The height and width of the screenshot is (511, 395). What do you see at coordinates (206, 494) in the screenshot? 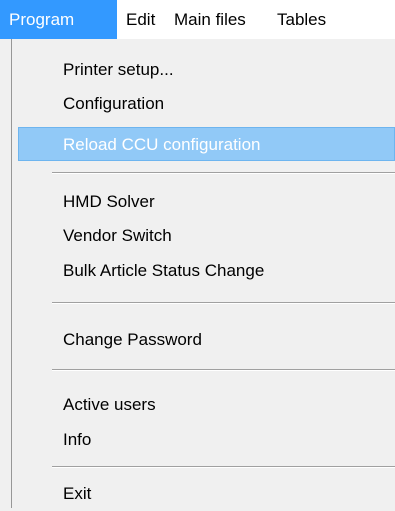
I see `menu-item-exit: Exit` at bounding box center [206, 494].